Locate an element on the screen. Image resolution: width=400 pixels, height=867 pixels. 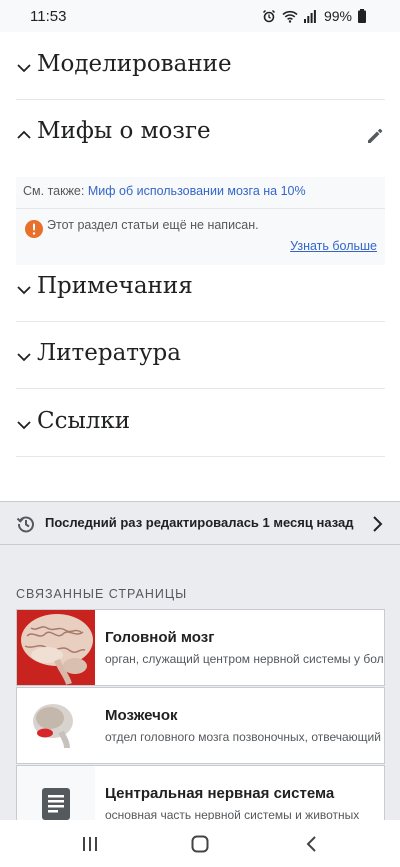
learn-more-link: Узнать больше is located at coordinates (333, 246).